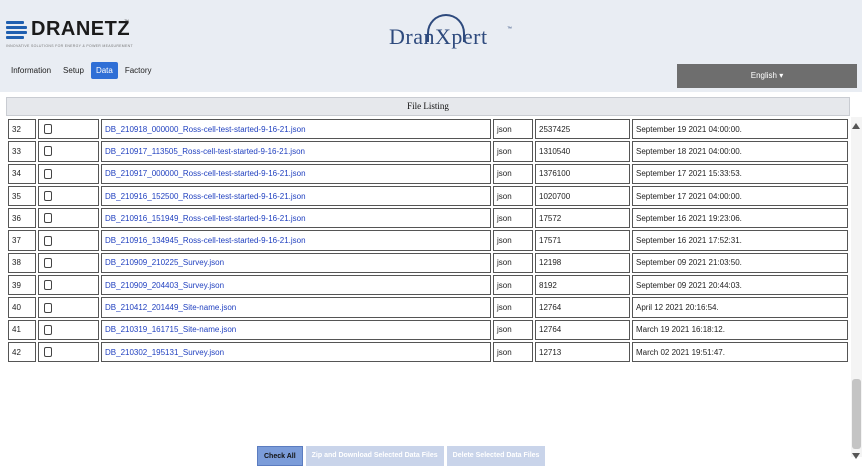 This screenshot has height=470, width=862. Describe the element at coordinates (451, 32) in the screenshot. I see `dranxpert-logo: DranXpert ™` at that location.